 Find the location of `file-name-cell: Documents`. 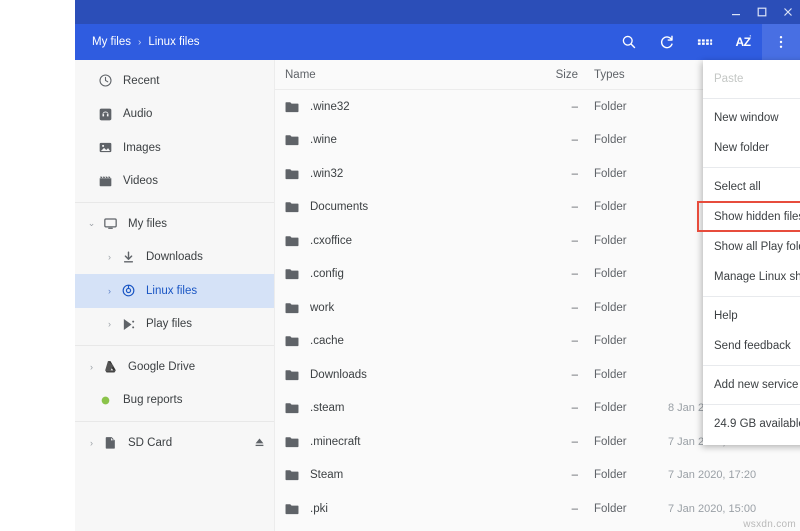

file-name-cell: Documents is located at coordinates (397, 207).